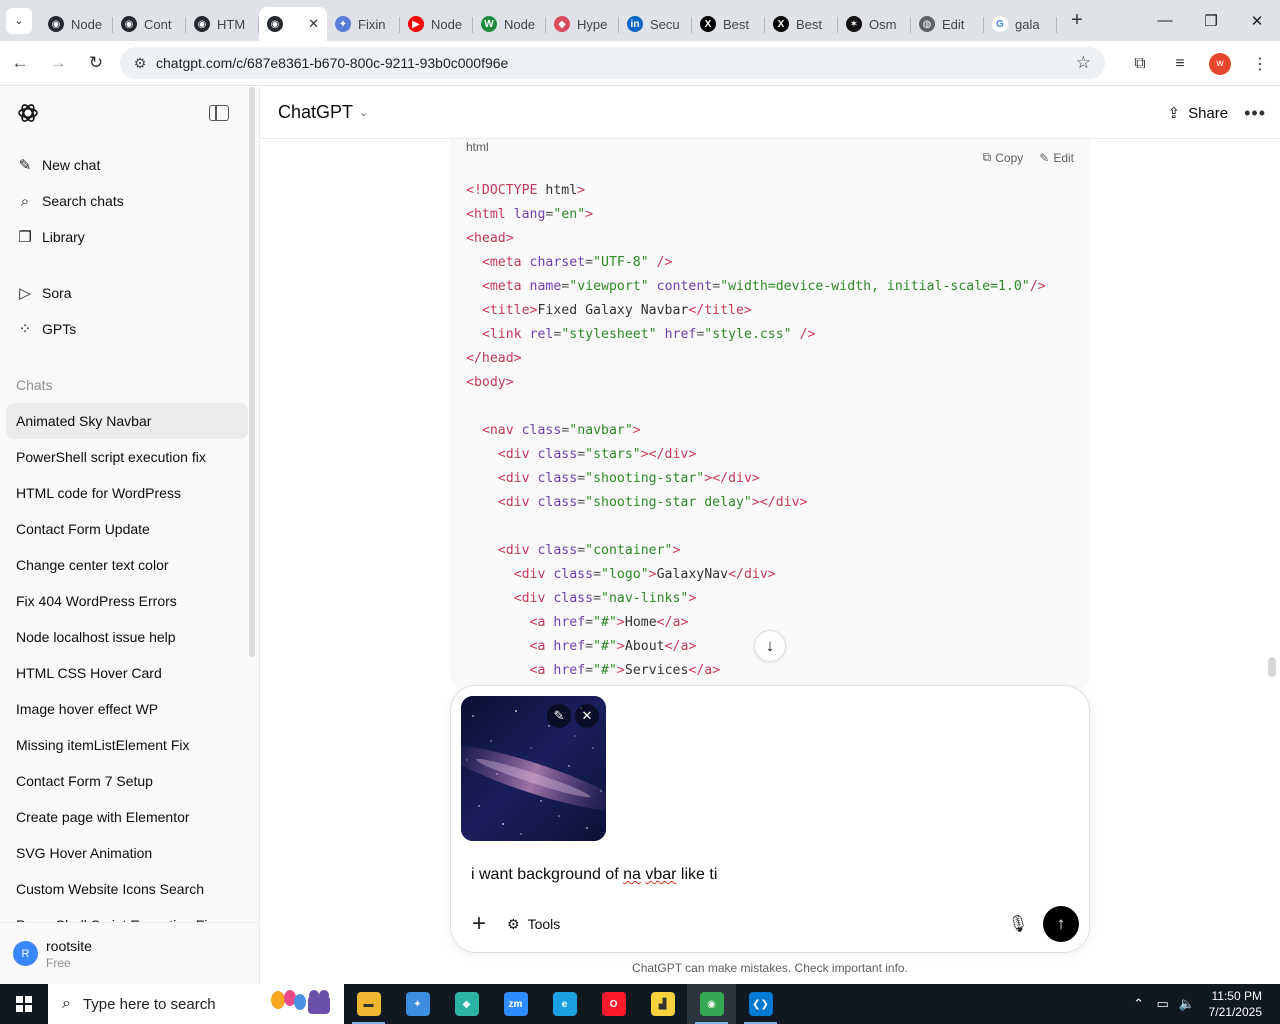 The image size is (1280, 1024). Describe the element at coordinates (127, 853) in the screenshot. I see `chat-history-item: SVG Hover Animation` at that location.